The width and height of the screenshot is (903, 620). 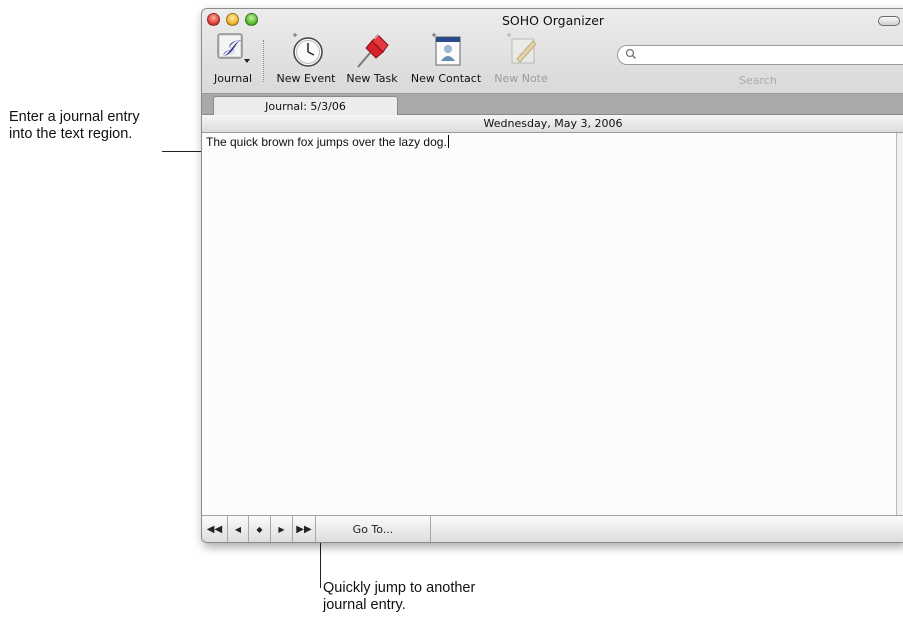 What do you see at coordinates (448, 141) in the screenshot?
I see `text-caret` at bounding box center [448, 141].